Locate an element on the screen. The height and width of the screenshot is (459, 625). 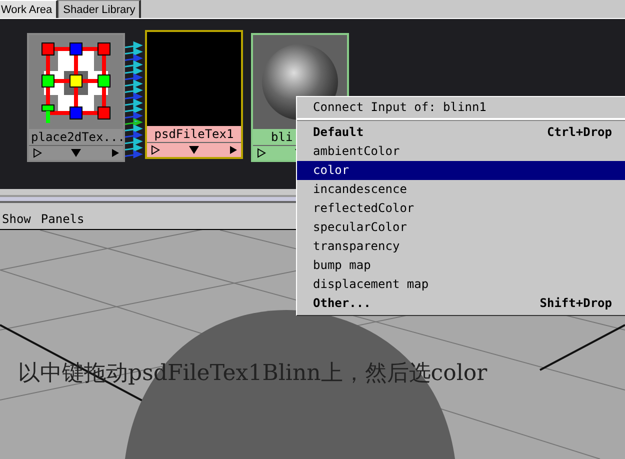
shortcut-text: Shift+Drop is located at coordinates (576, 303).